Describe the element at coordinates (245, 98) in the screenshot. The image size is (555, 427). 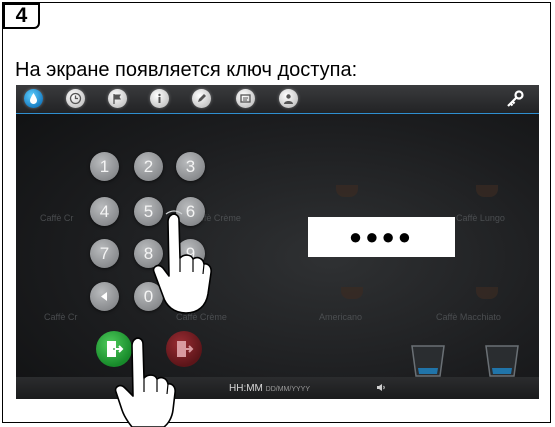
I see `screen-icon` at that location.